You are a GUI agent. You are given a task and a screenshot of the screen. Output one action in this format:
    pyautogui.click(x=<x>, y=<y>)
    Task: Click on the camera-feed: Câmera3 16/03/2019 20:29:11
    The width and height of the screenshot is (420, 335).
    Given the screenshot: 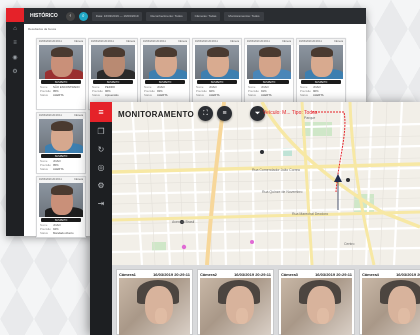 What is the action you would take?
    pyautogui.click(x=316, y=302)
    